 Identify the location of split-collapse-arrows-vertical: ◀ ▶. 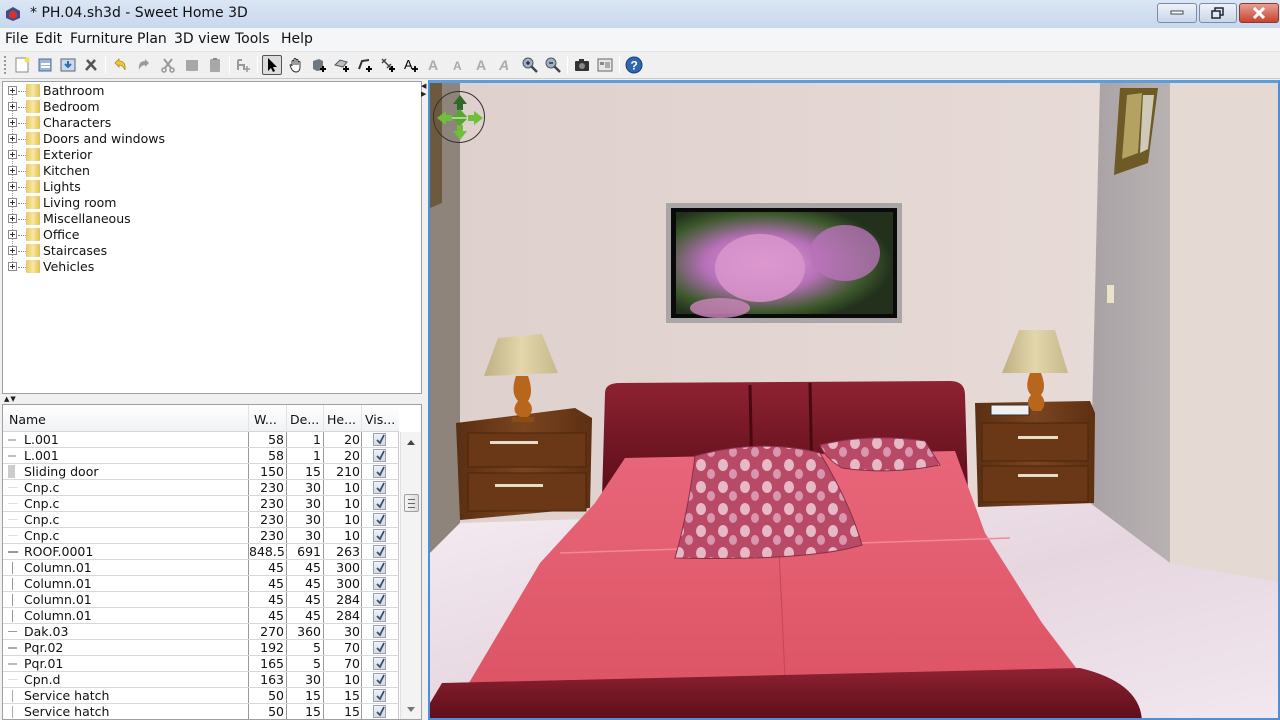
(423, 90).